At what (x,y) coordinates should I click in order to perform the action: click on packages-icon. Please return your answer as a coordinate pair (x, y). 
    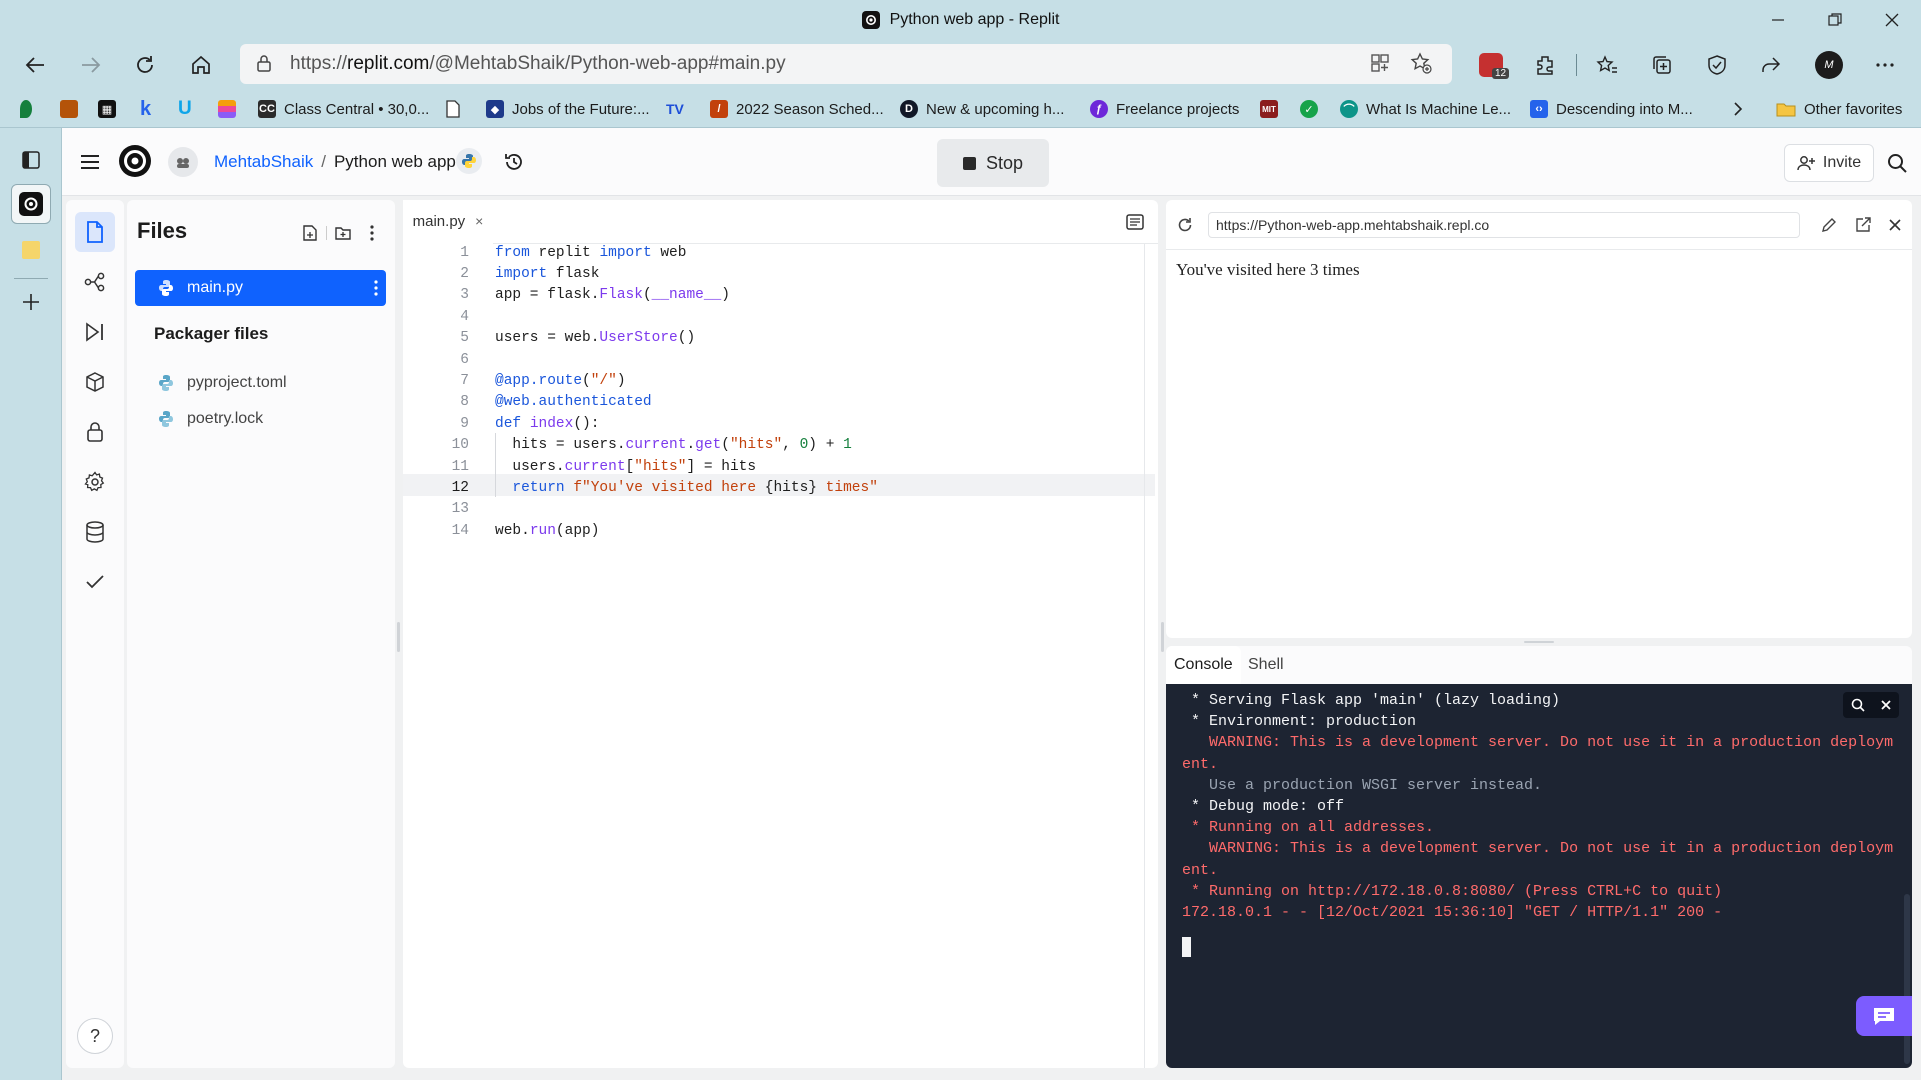
    Looking at the image, I should click on (95, 382).